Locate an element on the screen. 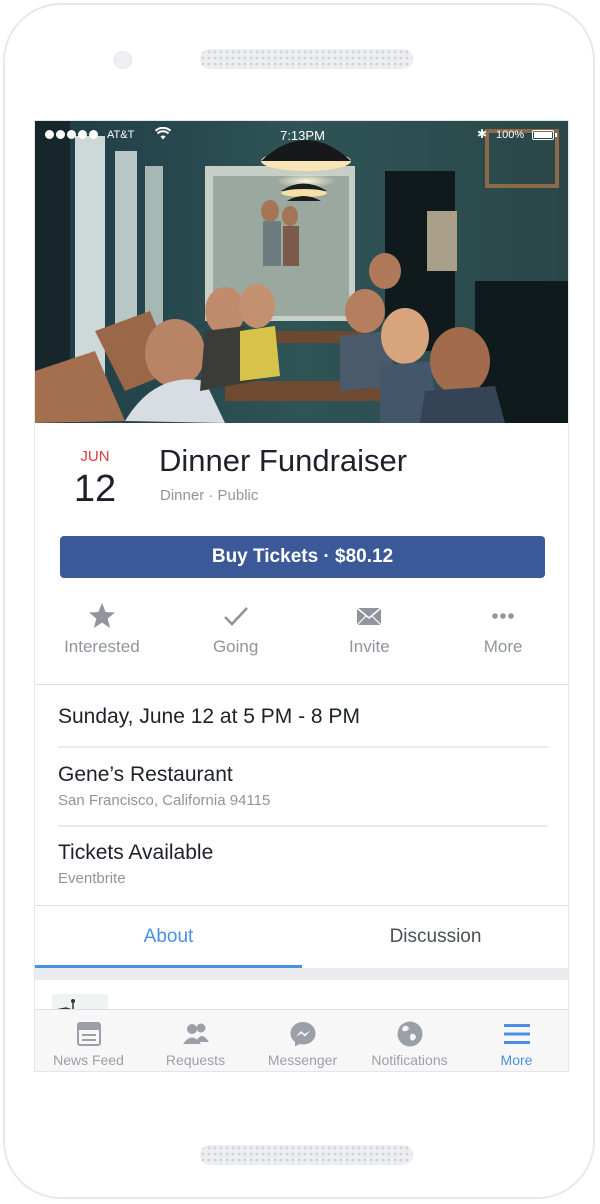 The width and height of the screenshot is (600, 1204). invite-button: Invite is located at coordinates (370, 643).